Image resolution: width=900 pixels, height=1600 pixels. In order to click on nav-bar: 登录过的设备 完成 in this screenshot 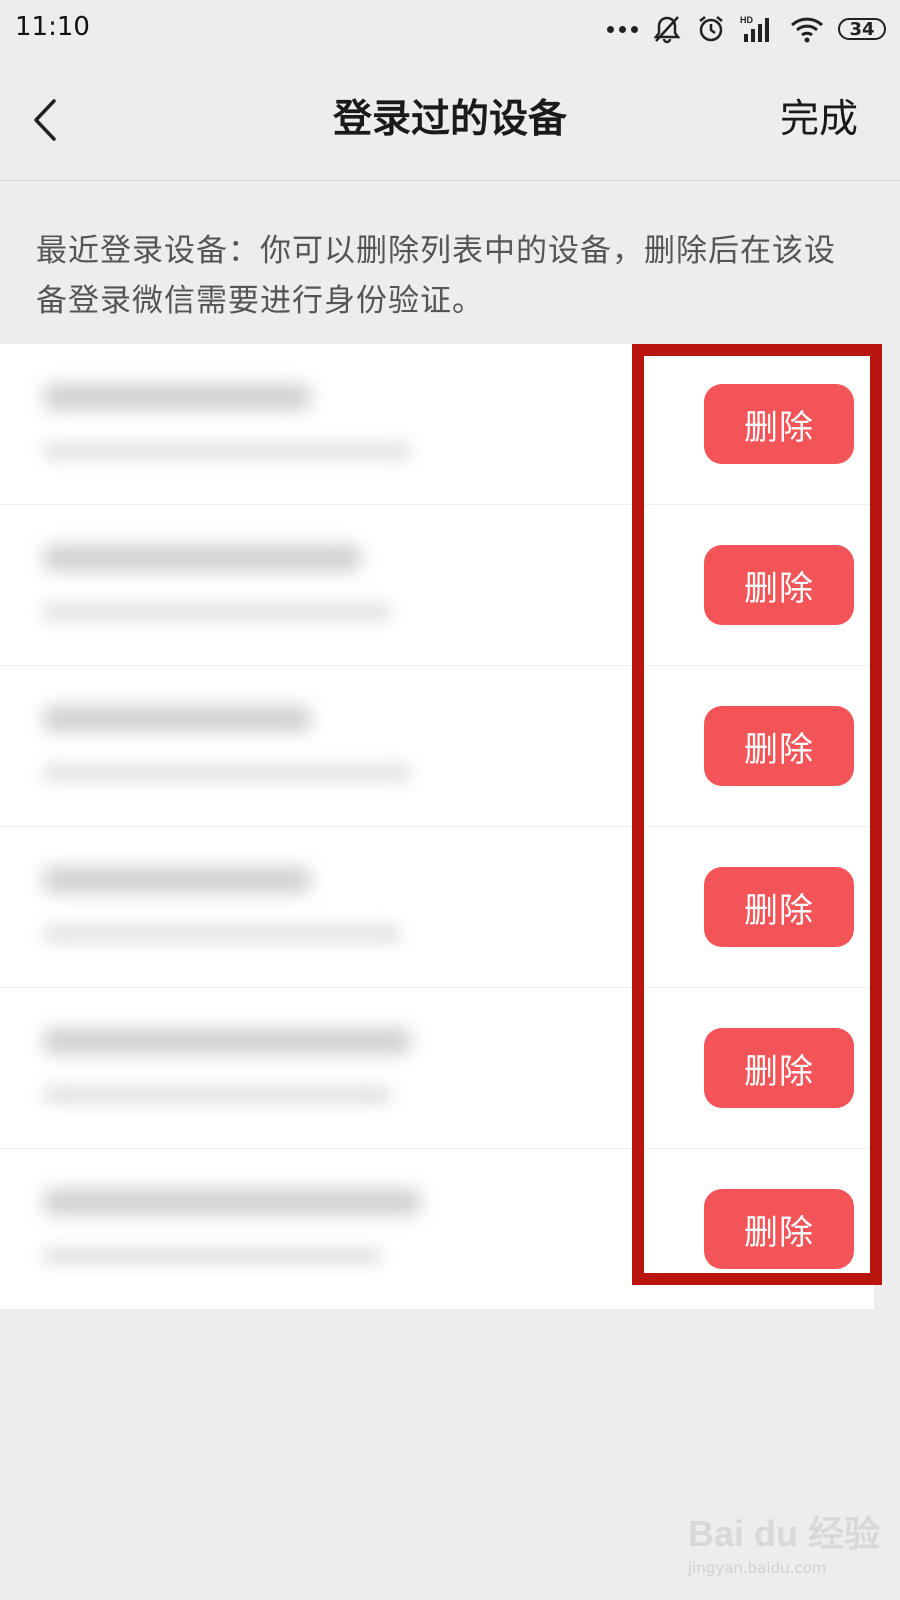, I will do `click(450, 120)`.